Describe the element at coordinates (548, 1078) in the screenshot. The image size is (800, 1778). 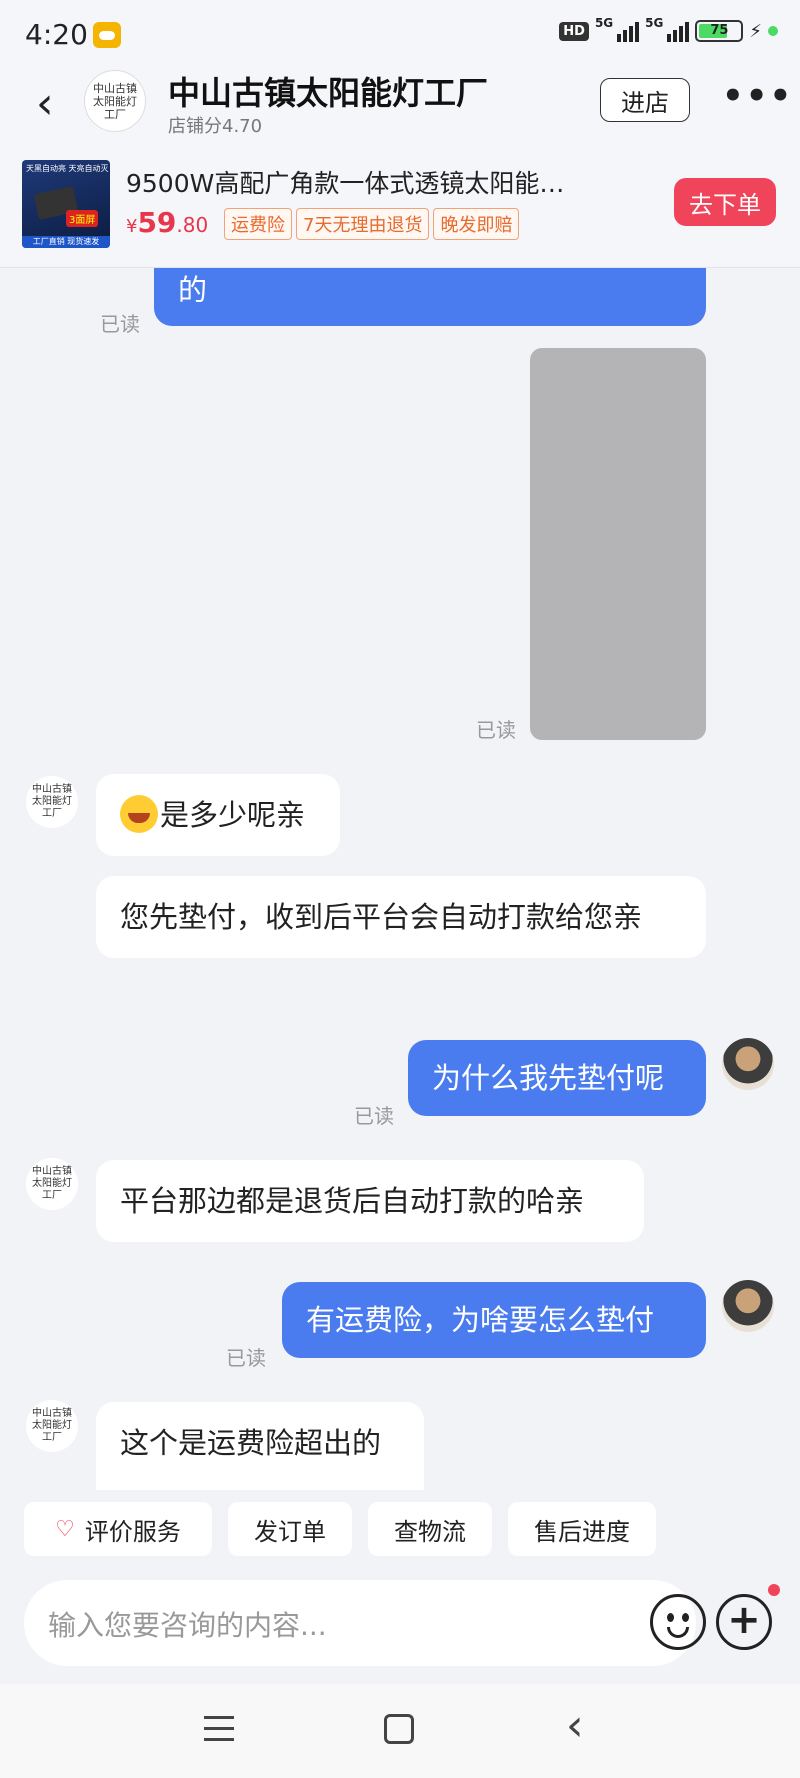
I see `message-text: 为什么我先垫付呢` at that location.